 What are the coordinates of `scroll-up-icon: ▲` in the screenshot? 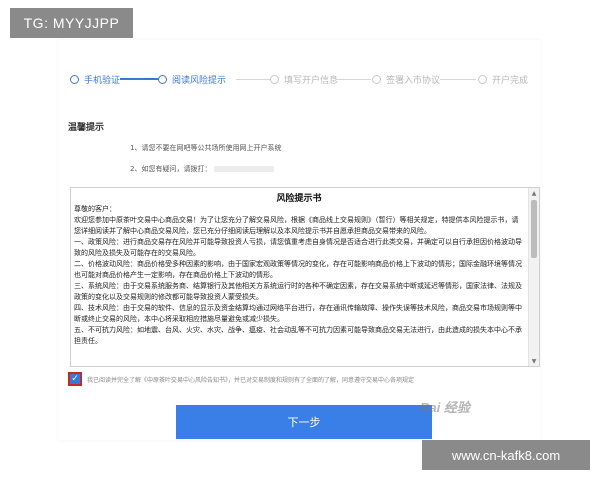 It's located at (534, 193).